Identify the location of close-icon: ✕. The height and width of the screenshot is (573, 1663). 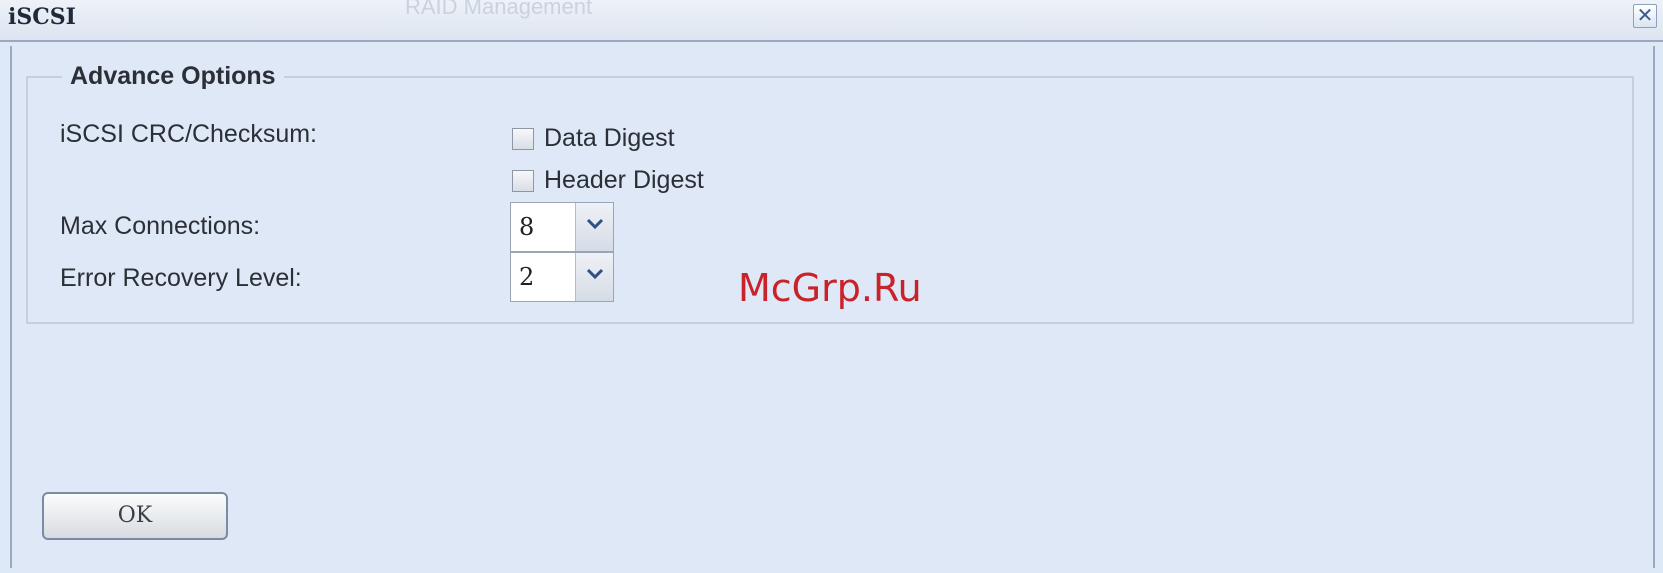
(1645, 15).